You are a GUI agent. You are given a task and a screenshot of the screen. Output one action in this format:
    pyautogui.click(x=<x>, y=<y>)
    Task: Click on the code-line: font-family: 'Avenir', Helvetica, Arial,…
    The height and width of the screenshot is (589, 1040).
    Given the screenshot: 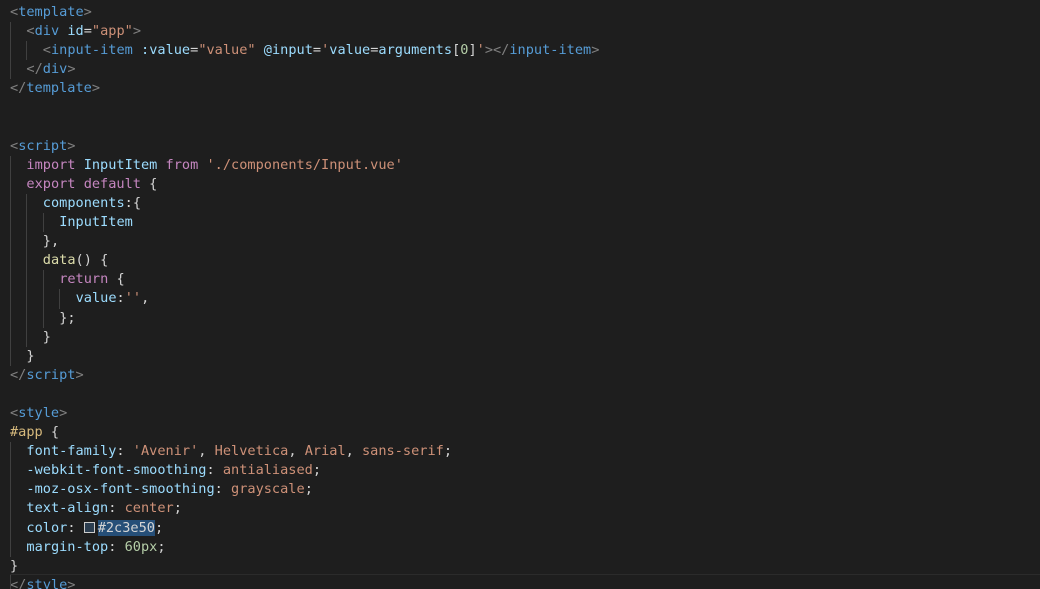 What is the action you would take?
    pyautogui.click(x=520, y=452)
    